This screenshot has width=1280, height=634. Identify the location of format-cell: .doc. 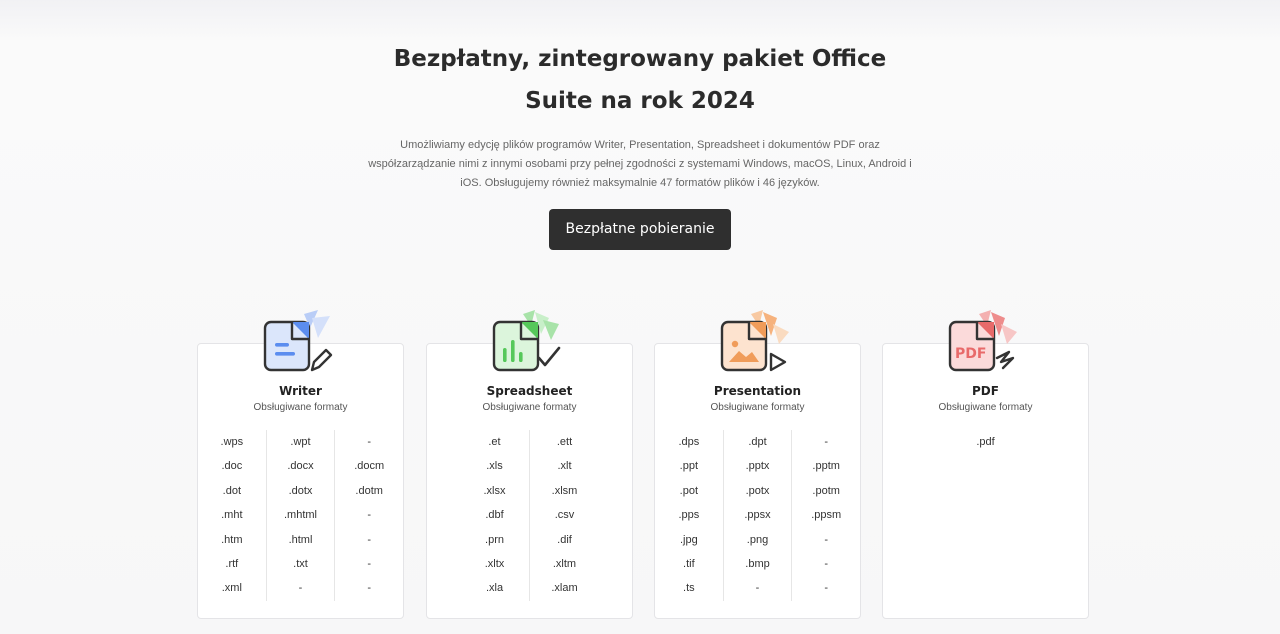
(232, 466).